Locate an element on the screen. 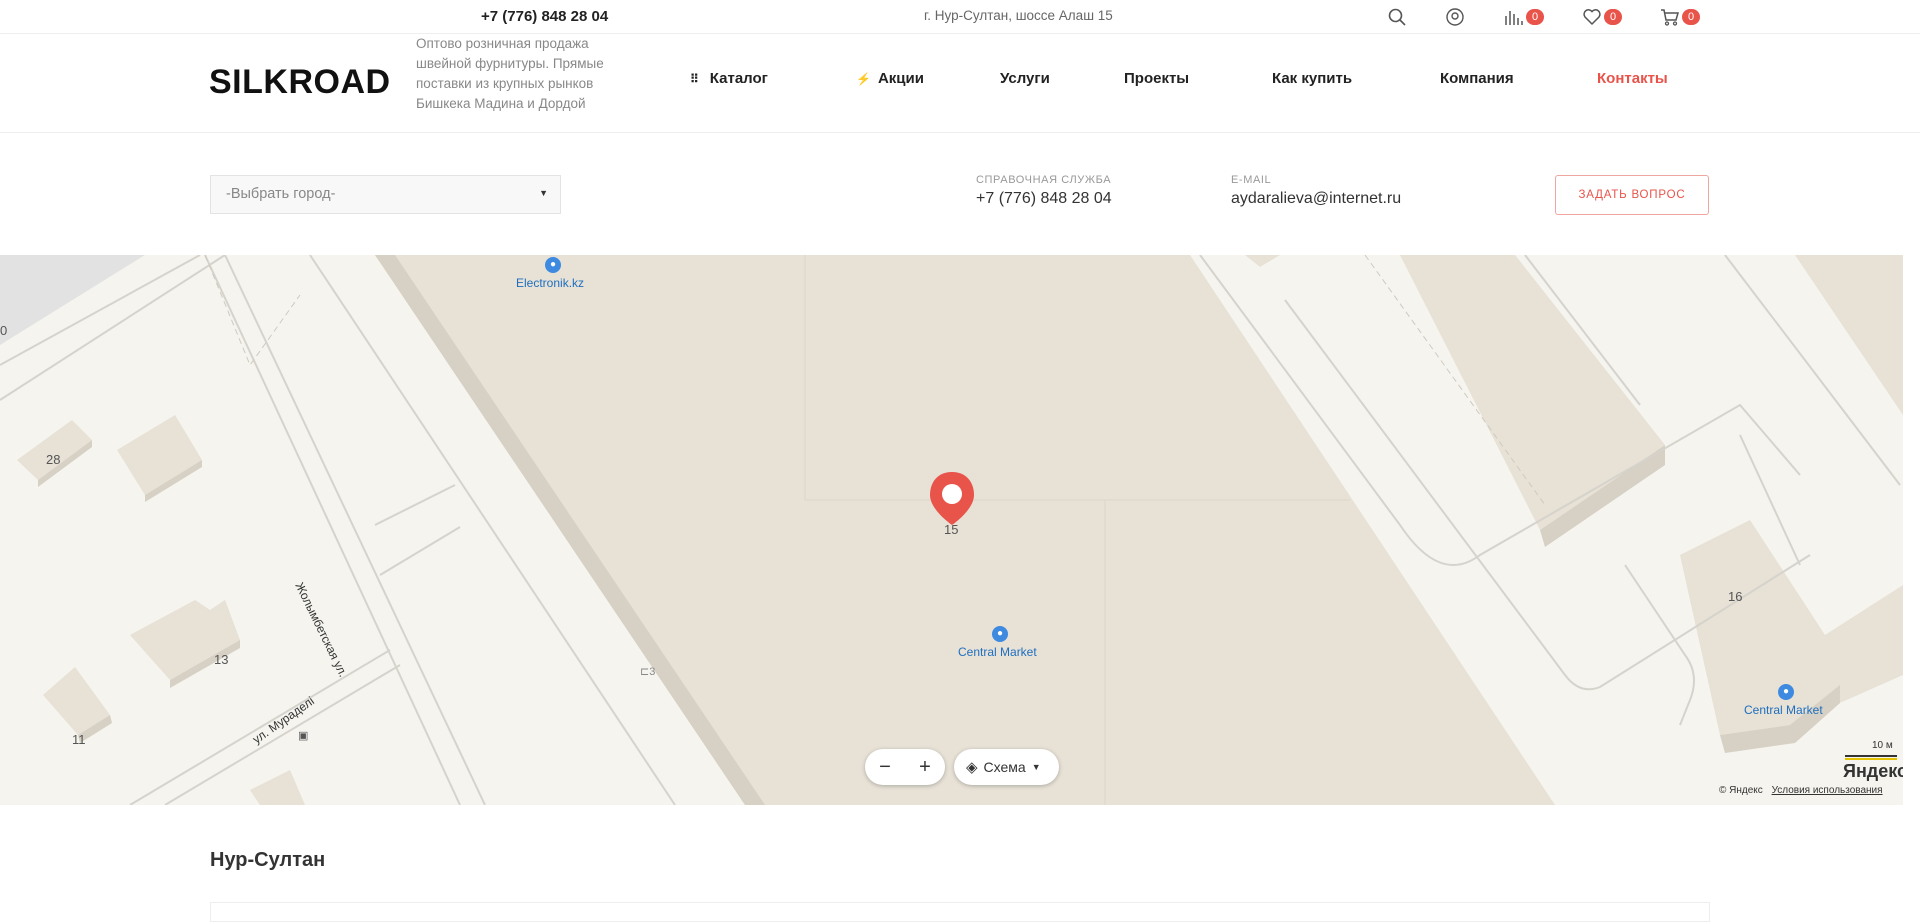 This screenshot has width=1920, height=922. nav-item-promo: ⚡ Акции is located at coordinates (890, 78).